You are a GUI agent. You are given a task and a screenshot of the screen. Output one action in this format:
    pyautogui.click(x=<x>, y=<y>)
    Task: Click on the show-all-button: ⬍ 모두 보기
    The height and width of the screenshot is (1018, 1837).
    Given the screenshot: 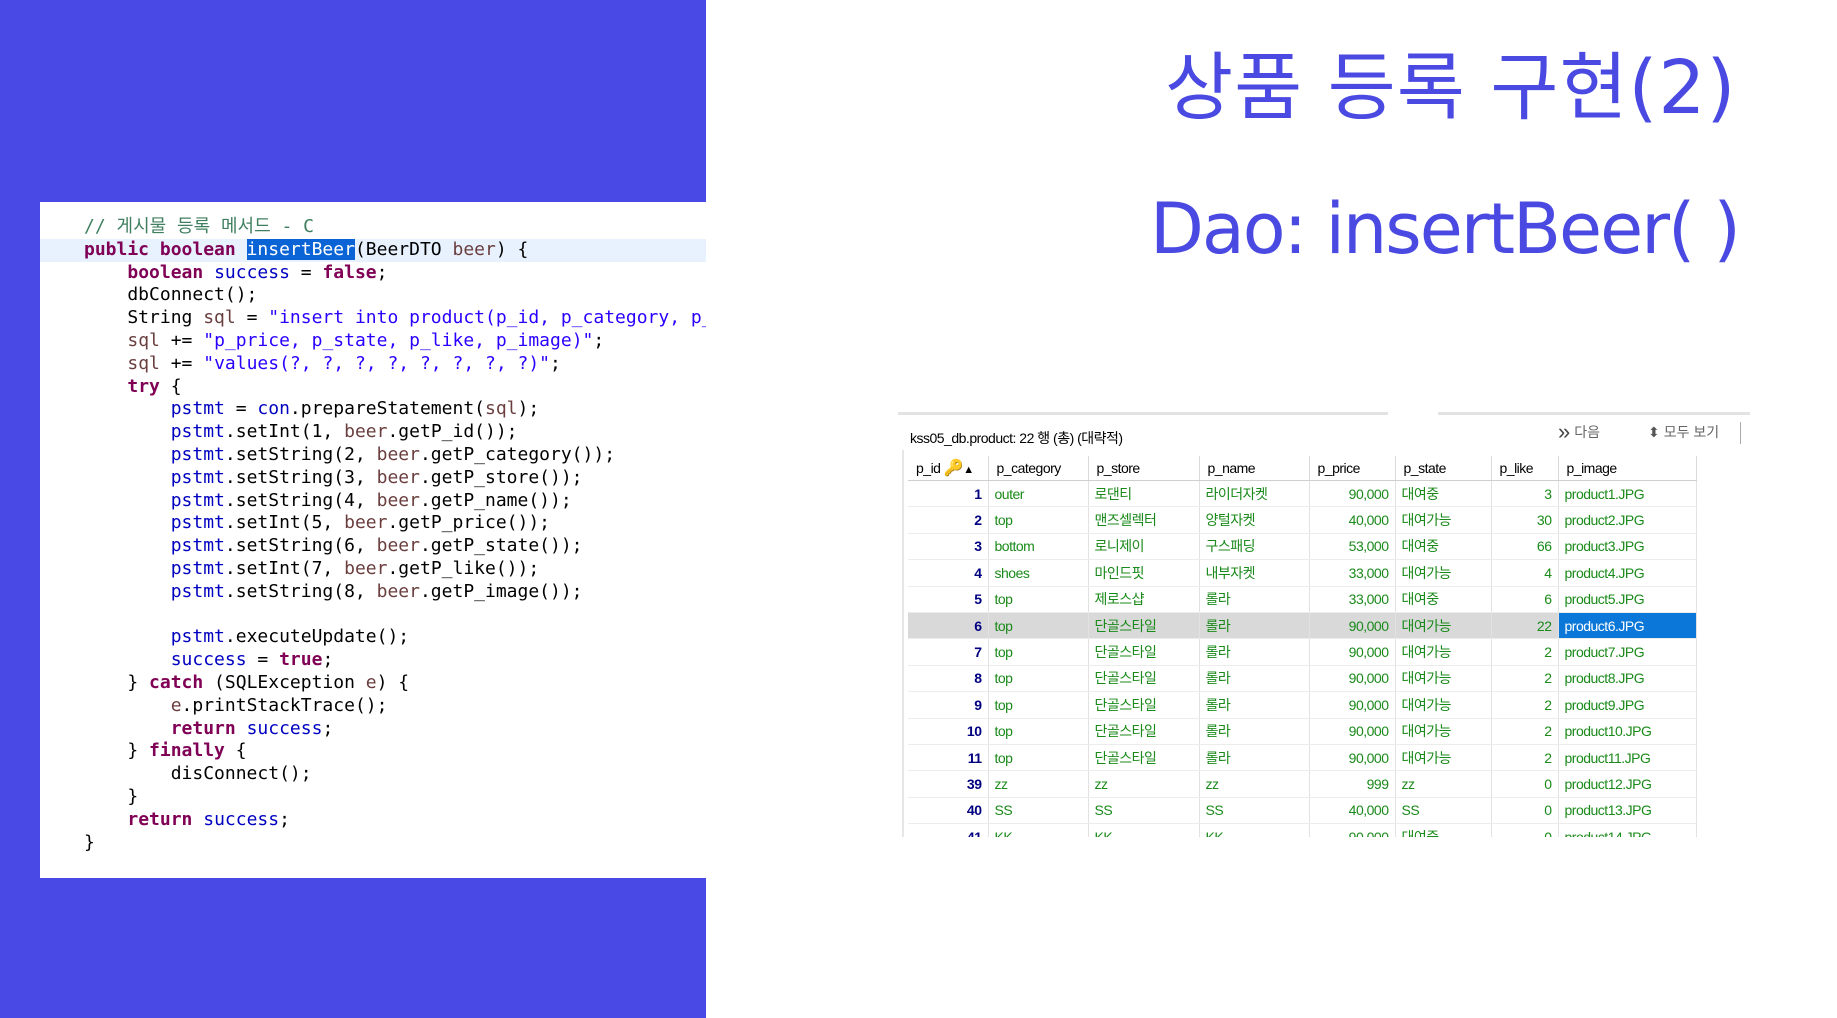 What is the action you would take?
    pyautogui.click(x=1683, y=432)
    